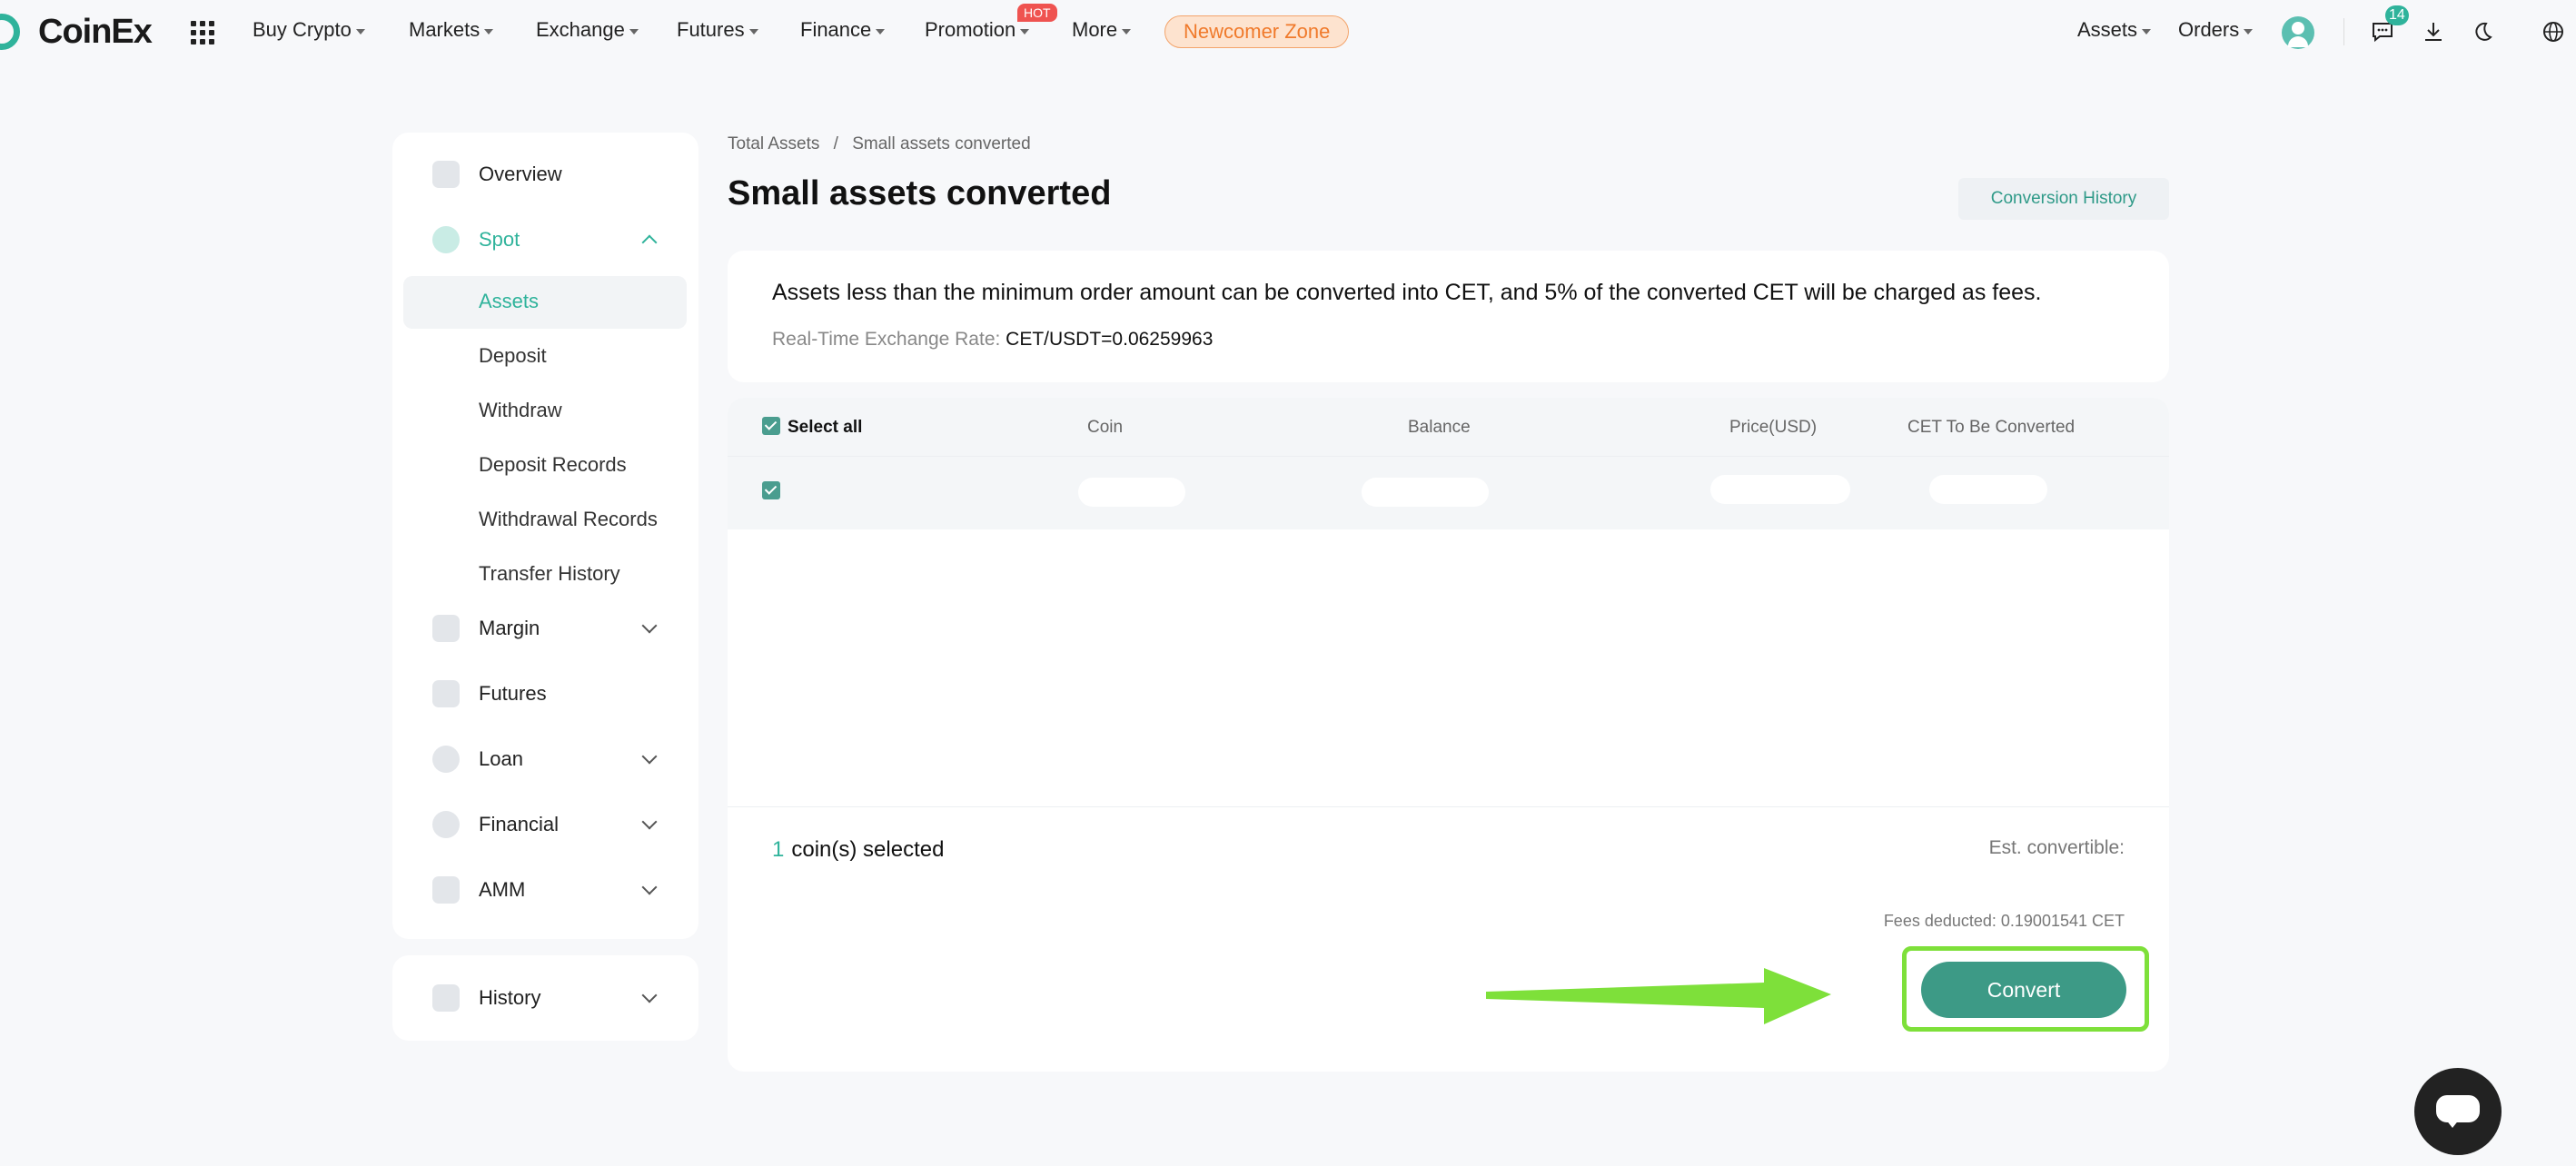 This screenshot has height=1166, width=2576. Describe the element at coordinates (13, 32) in the screenshot. I see `coinex-logo-icon` at that location.